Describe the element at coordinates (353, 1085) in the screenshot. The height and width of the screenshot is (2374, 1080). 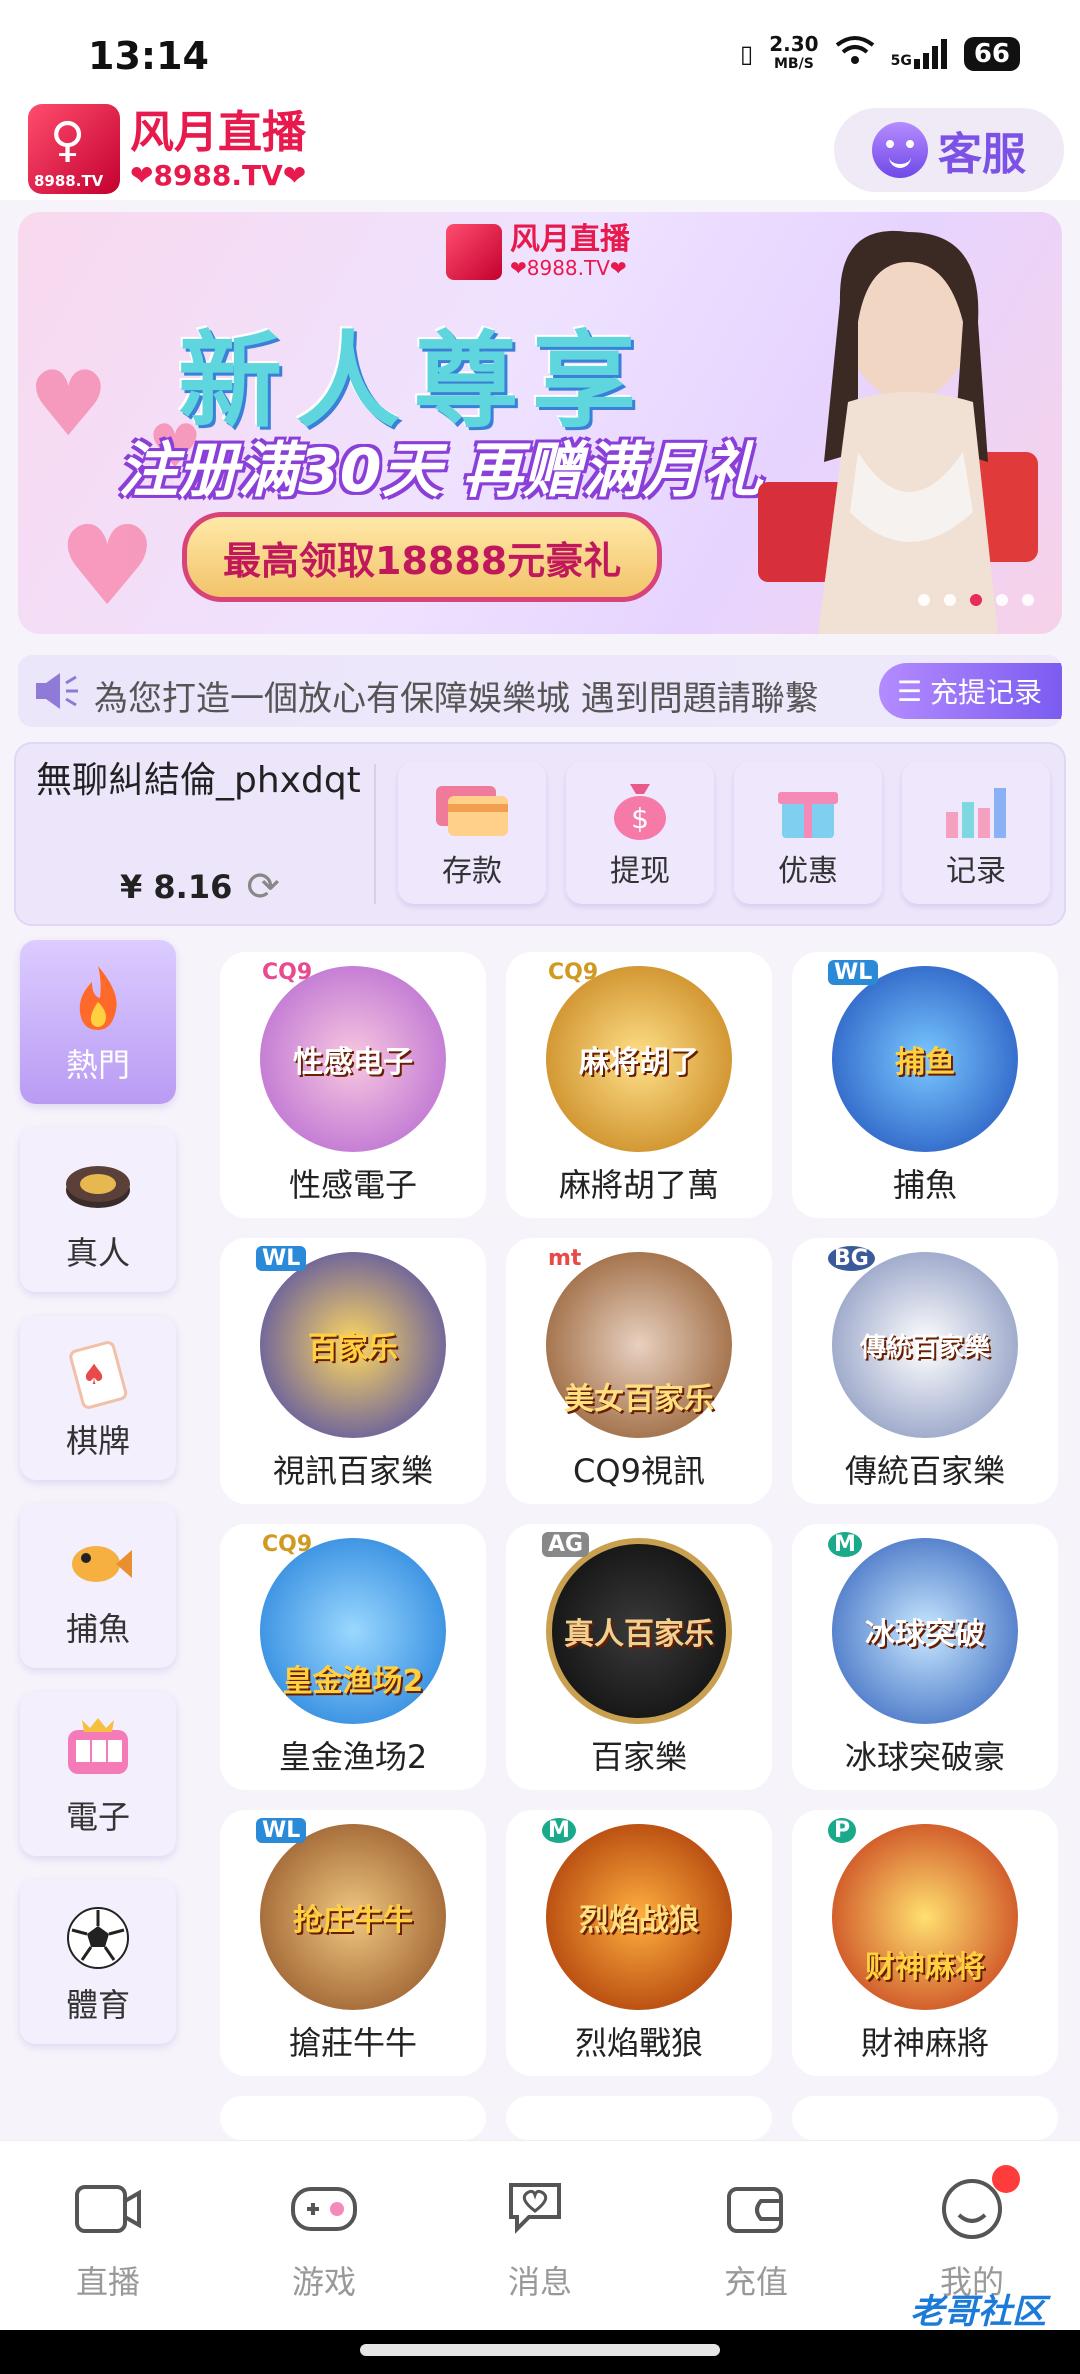
I see `game-card: 性感电子 CQ9 性感電子` at that location.